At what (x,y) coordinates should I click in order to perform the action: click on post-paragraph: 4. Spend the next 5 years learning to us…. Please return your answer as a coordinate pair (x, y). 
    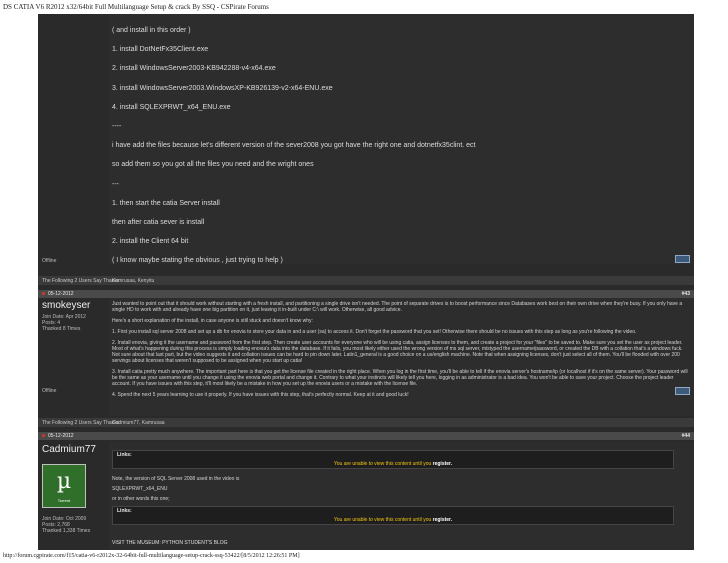
    Looking at the image, I should click on (260, 395).